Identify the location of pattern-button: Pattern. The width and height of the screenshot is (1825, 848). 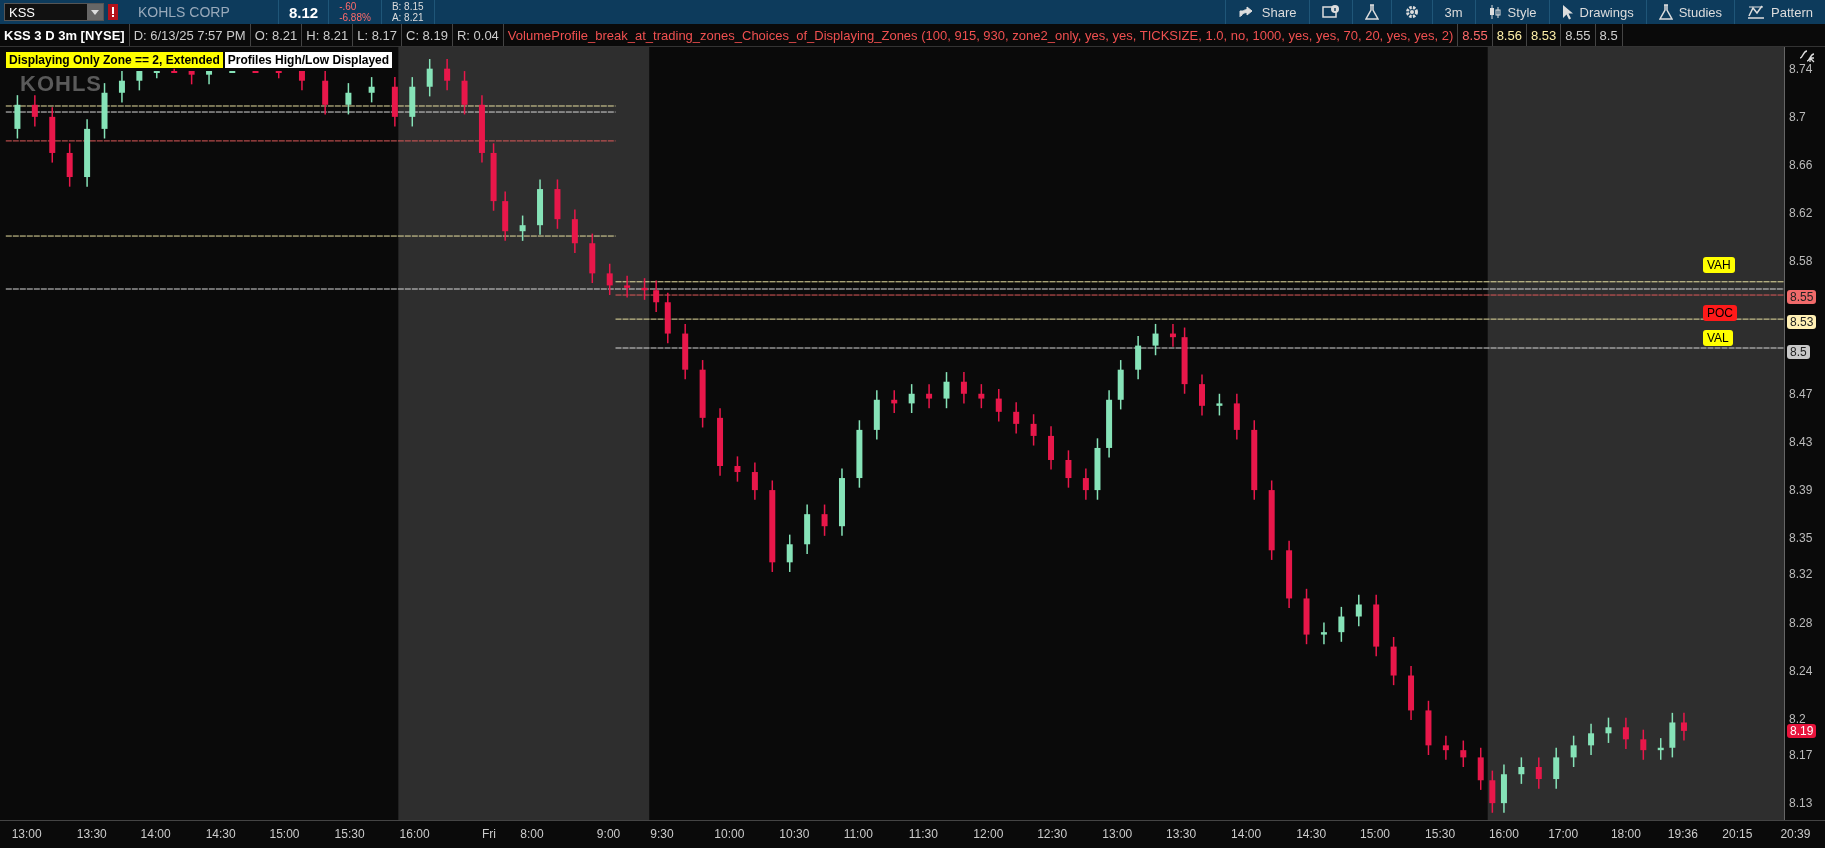
(1779, 12).